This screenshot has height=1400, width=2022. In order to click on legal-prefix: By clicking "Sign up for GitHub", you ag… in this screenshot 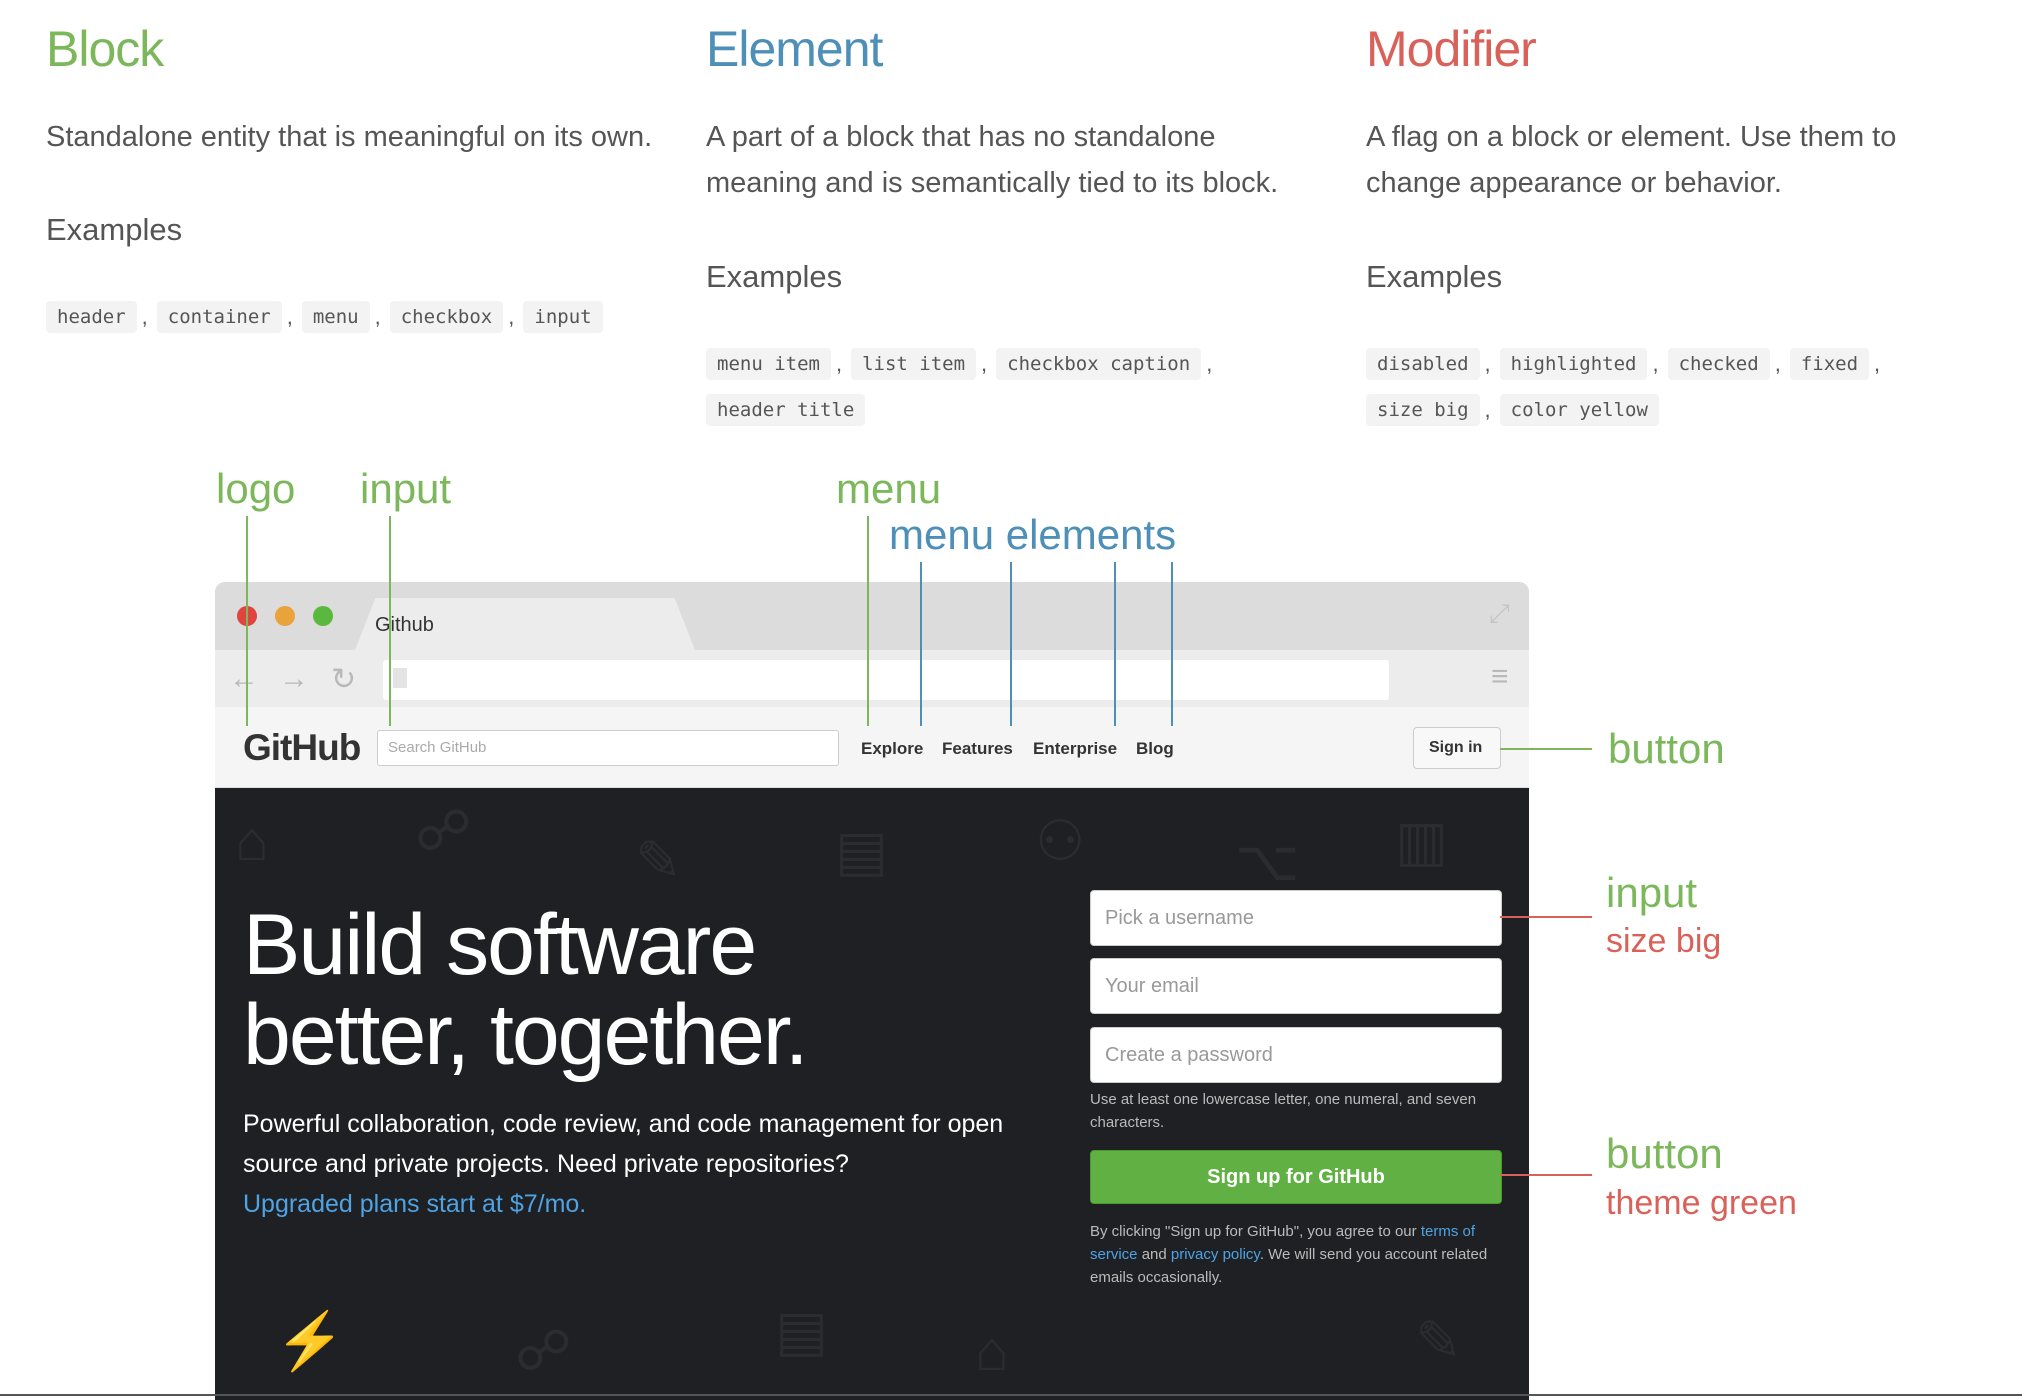, I will do `click(1253, 1231)`.